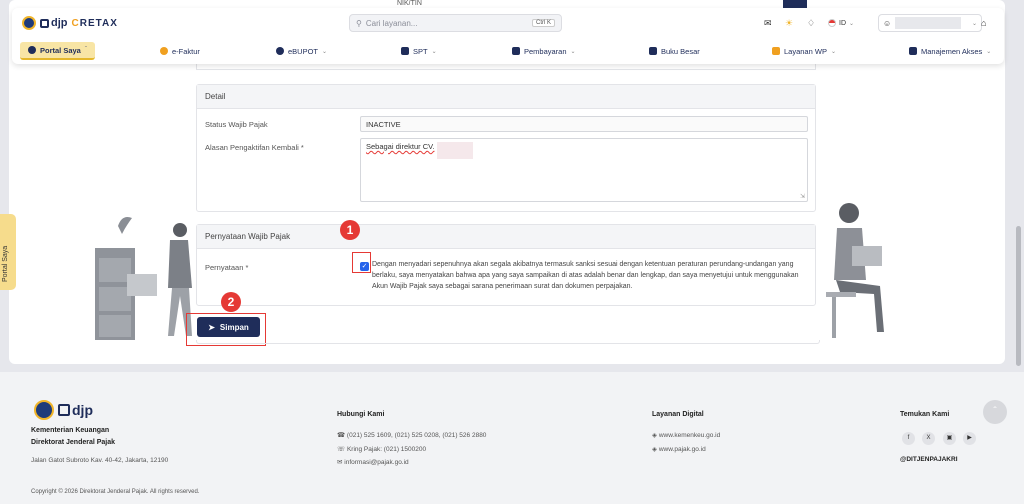 This screenshot has height=504, width=1024. Describe the element at coordinates (32, 50) in the screenshot. I see `portal-icon` at that location.